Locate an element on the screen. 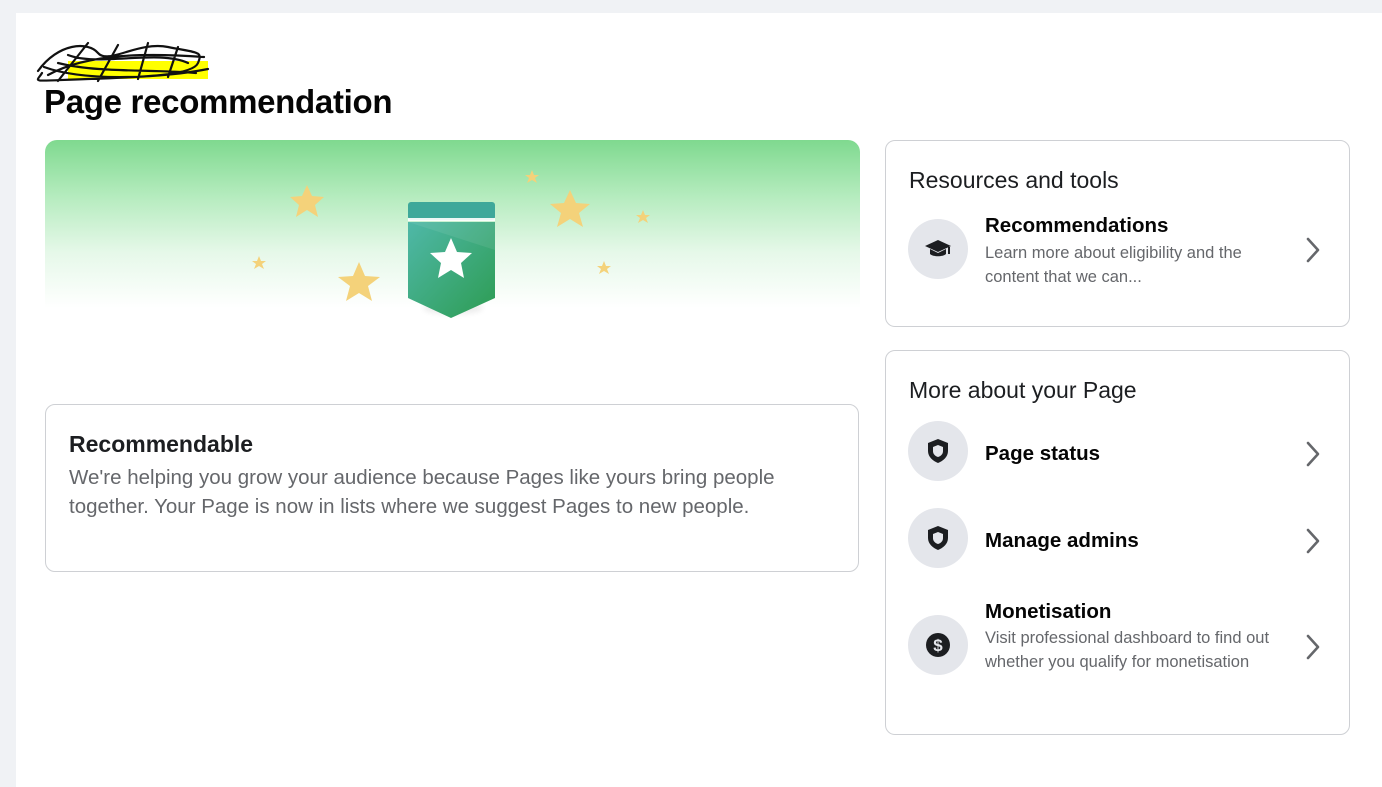 Image resolution: width=1382 pixels, height=787 pixels. status-heading: Recommendable is located at coordinates (161, 444).